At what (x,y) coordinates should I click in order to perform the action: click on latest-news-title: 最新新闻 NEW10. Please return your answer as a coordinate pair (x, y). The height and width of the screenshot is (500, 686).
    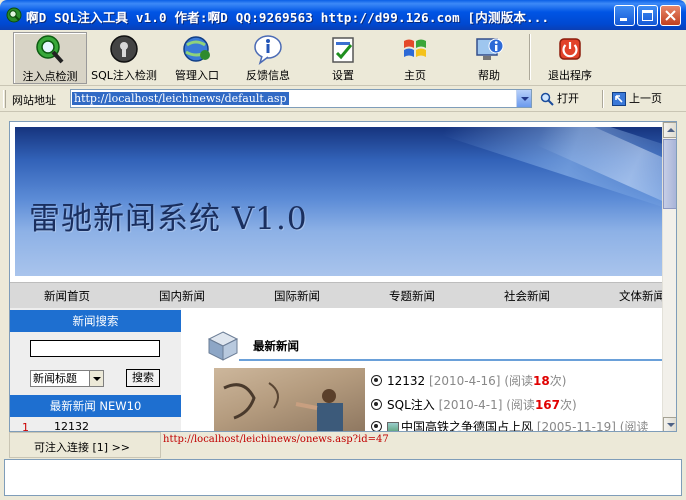
    Looking at the image, I should click on (95, 406).